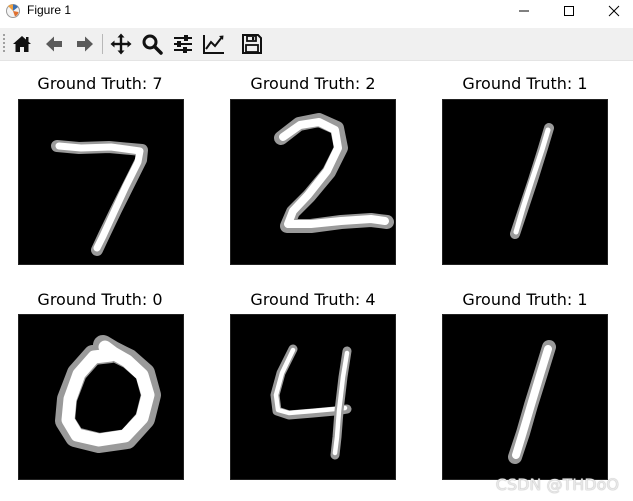  I want to click on home-icon, so click(22, 44).